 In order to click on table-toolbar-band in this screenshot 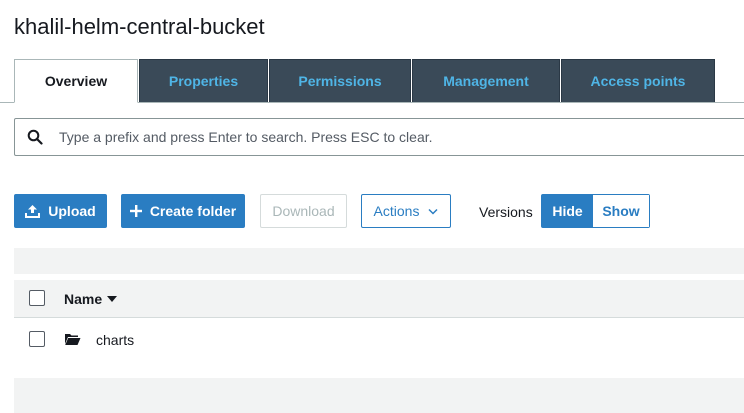, I will do `click(379, 261)`.